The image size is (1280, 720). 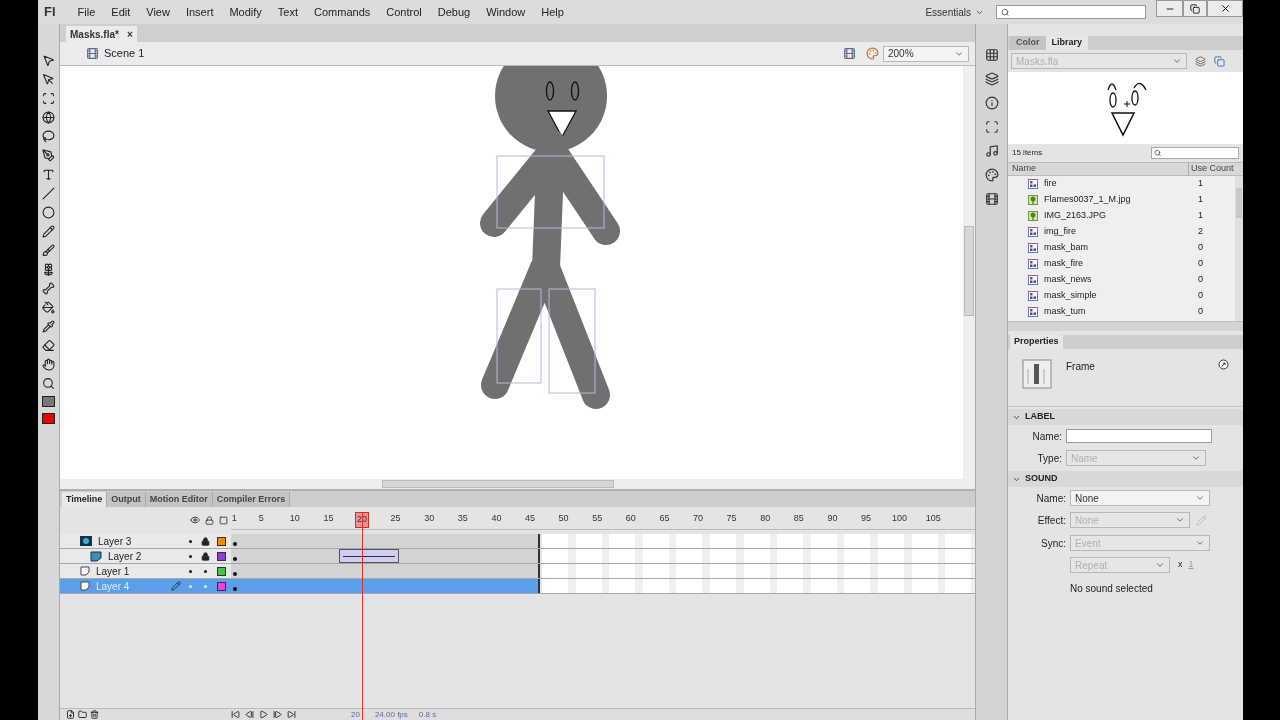 What do you see at coordinates (1051, 520) in the screenshot?
I see `field-label: Effect:` at bounding box center [1051, 520].